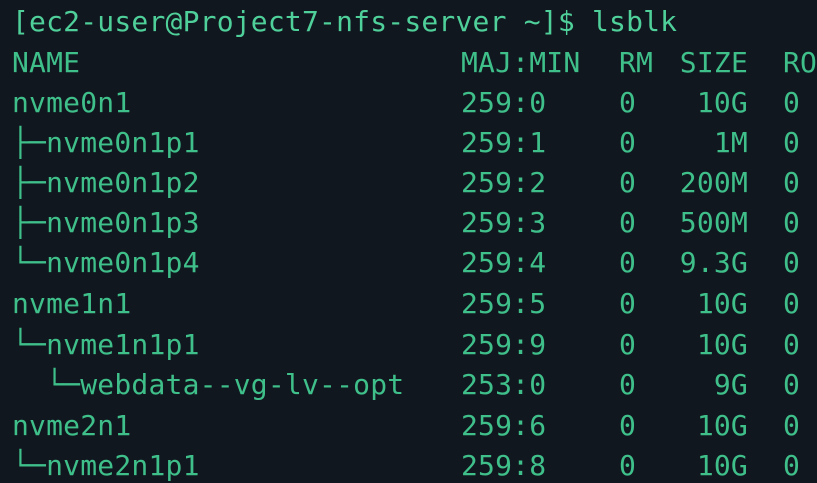  Describe the element at coordinates (504, 222) in the screenshot. I see `device-majmin: 259:3` at that location.